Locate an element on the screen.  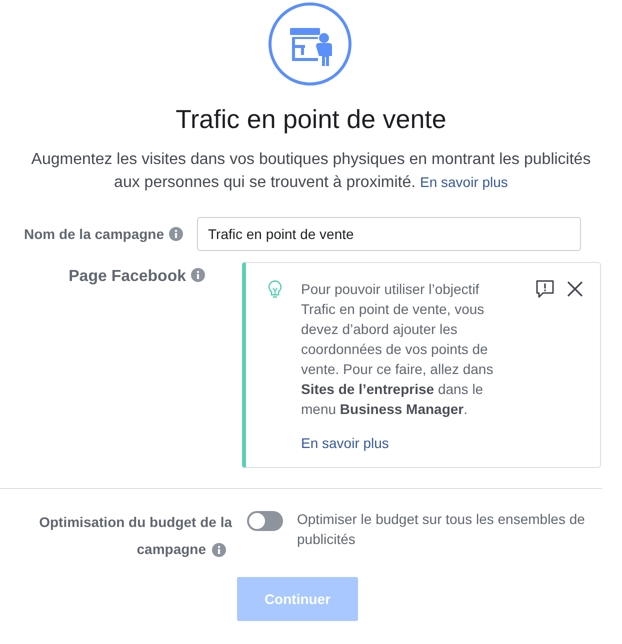
page-title: Trafic en point de vente is located at coordinates (311, 119).